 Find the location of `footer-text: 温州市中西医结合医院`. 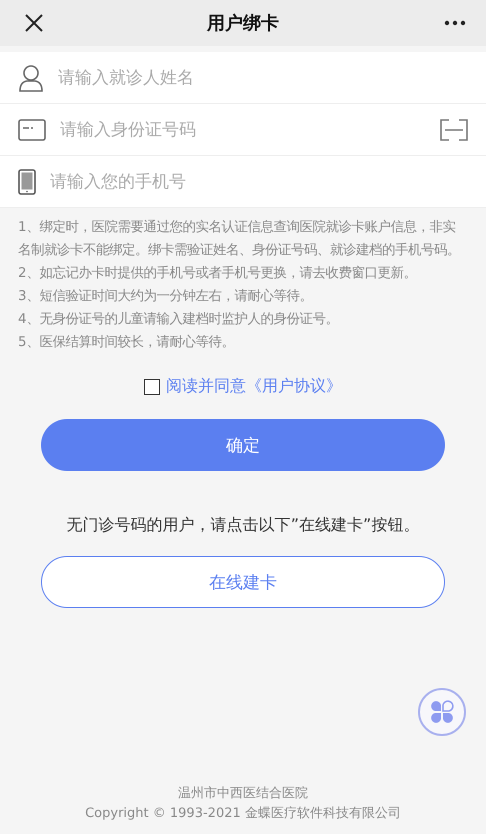

footer-text: 温州市中西医结合医院 is located at coordinates (243, 794).